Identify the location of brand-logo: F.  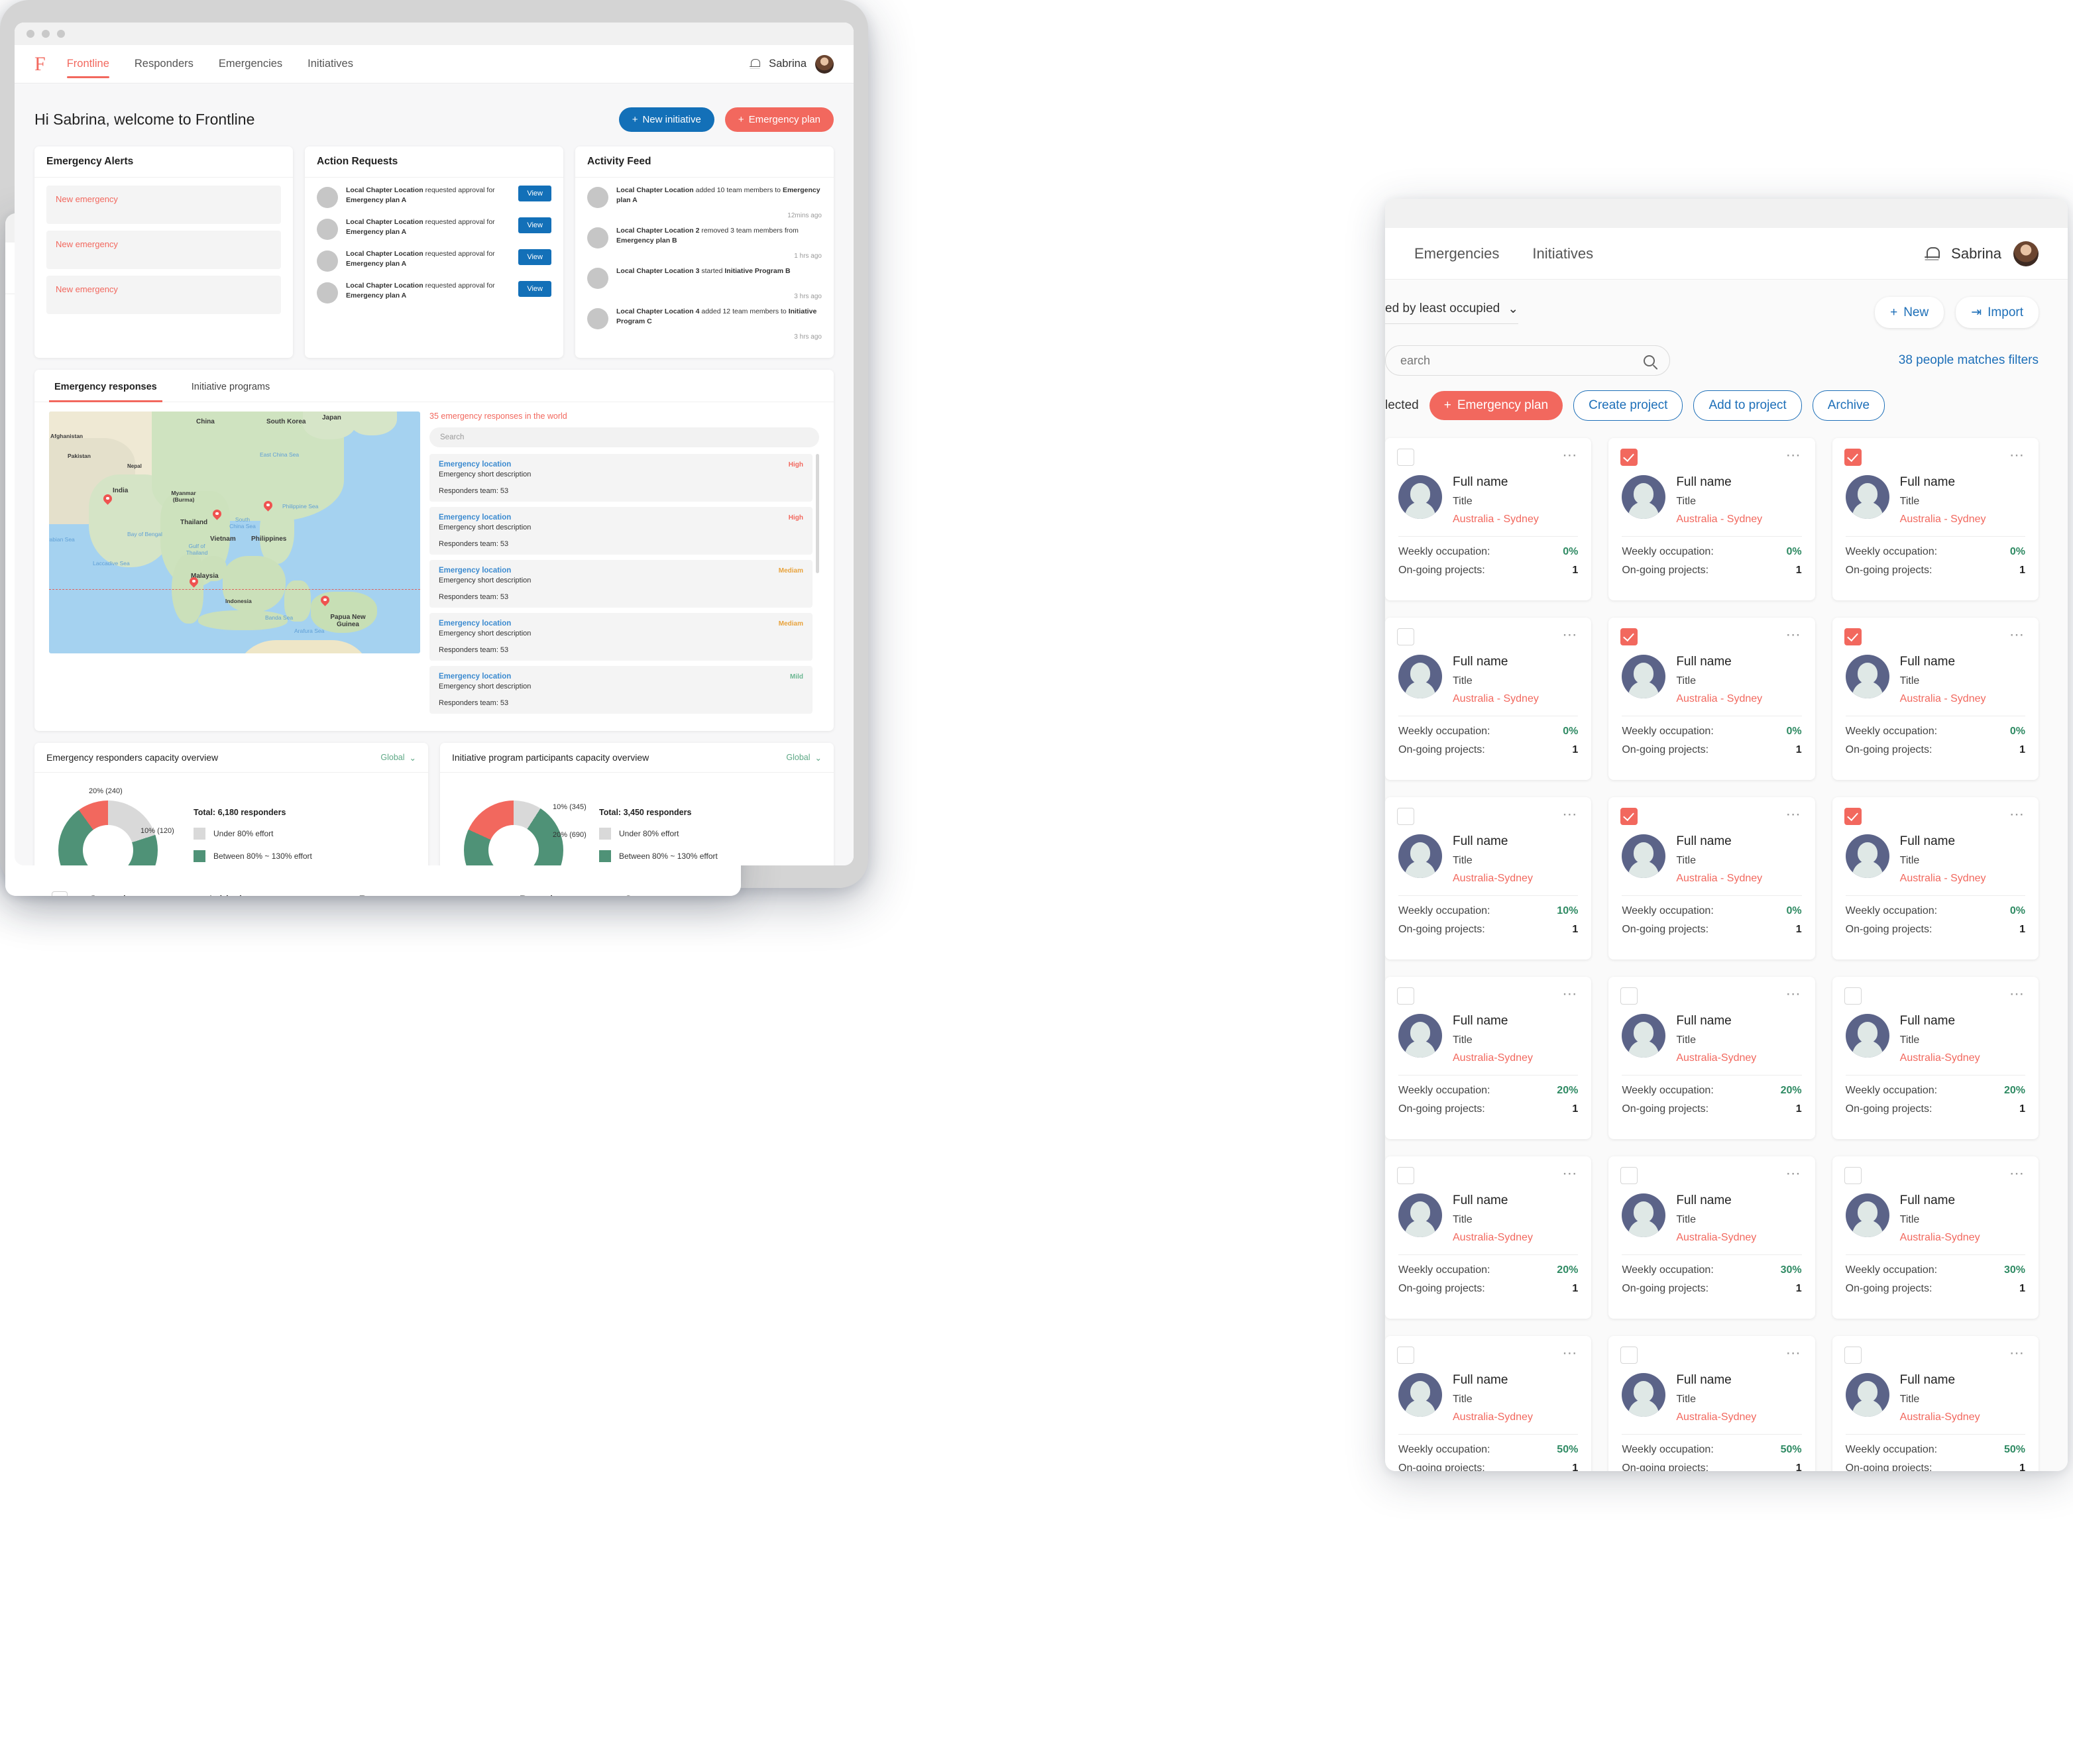
(40, 64).